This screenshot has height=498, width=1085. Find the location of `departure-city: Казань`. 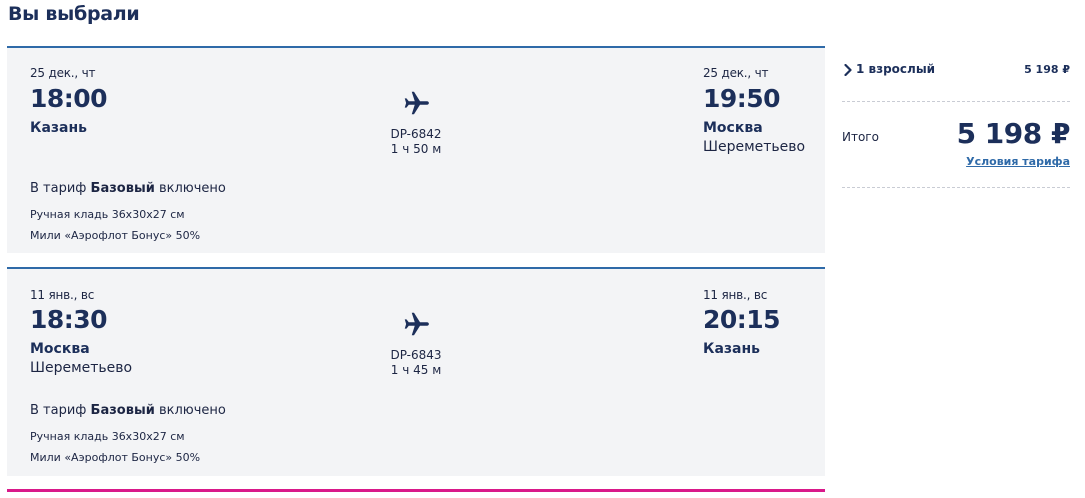

departure-city: Казань is located at coordinates (58, 128).